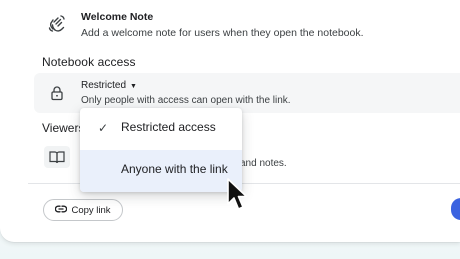  Describe the element at coordinates (237, 195) in the screenshot. I see `mouse-pointer-icon` at that location.